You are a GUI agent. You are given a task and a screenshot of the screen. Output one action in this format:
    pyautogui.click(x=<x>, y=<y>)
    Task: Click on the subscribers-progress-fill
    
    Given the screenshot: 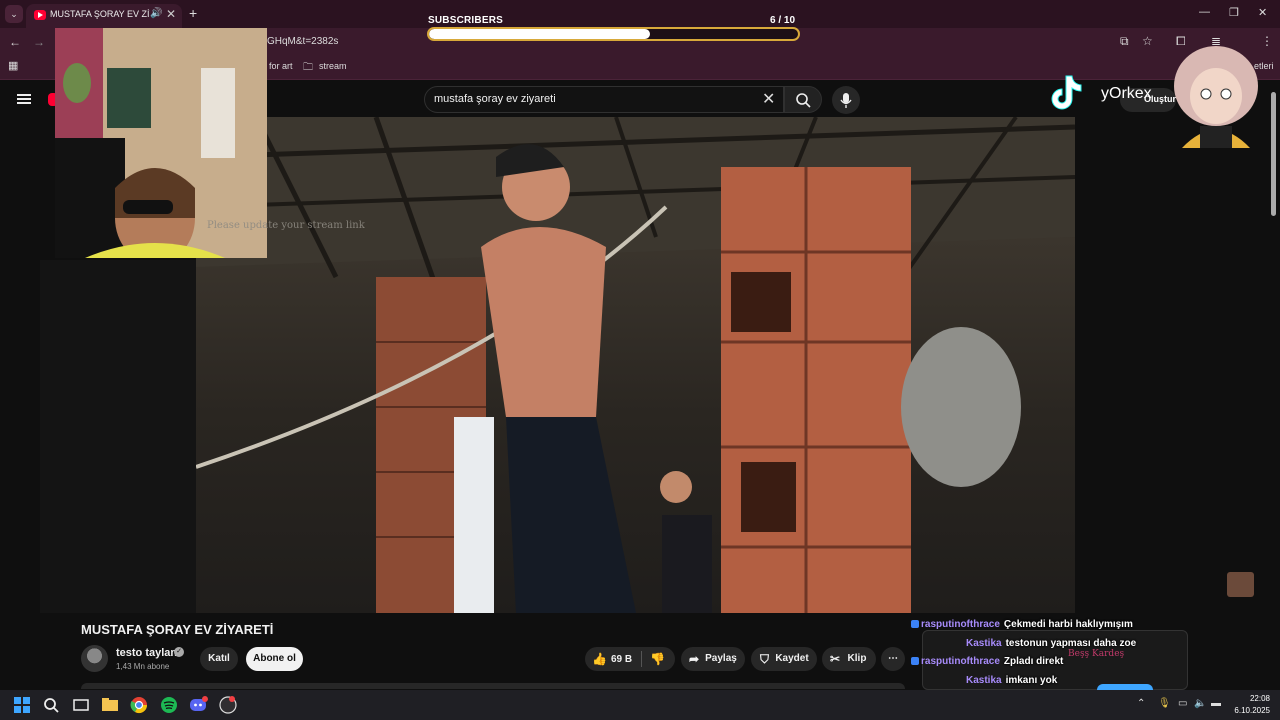 What is the action you would take?
    pyautogui.click(x=540, y=34)
    